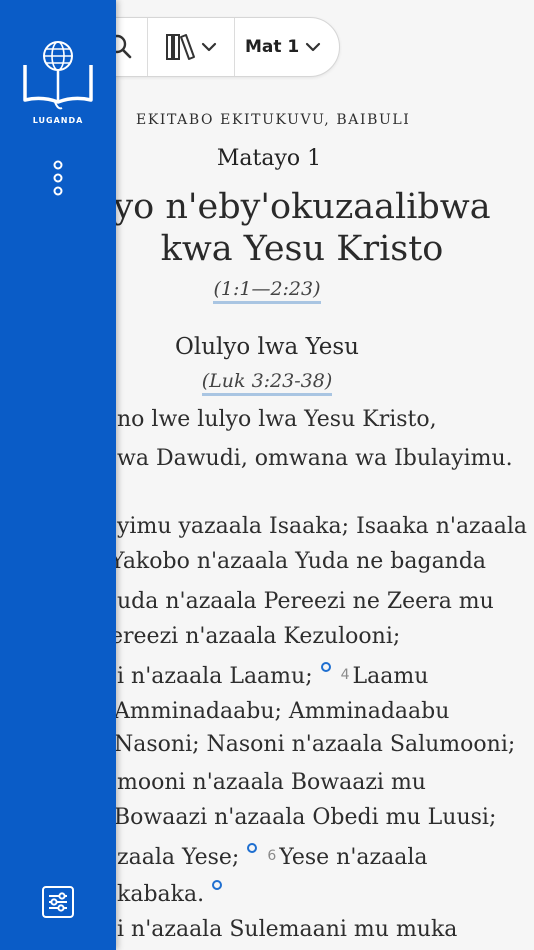  I want to click on verse-line: wa Dawudi, omwana wa Ibulayimu., so click(315, 458).